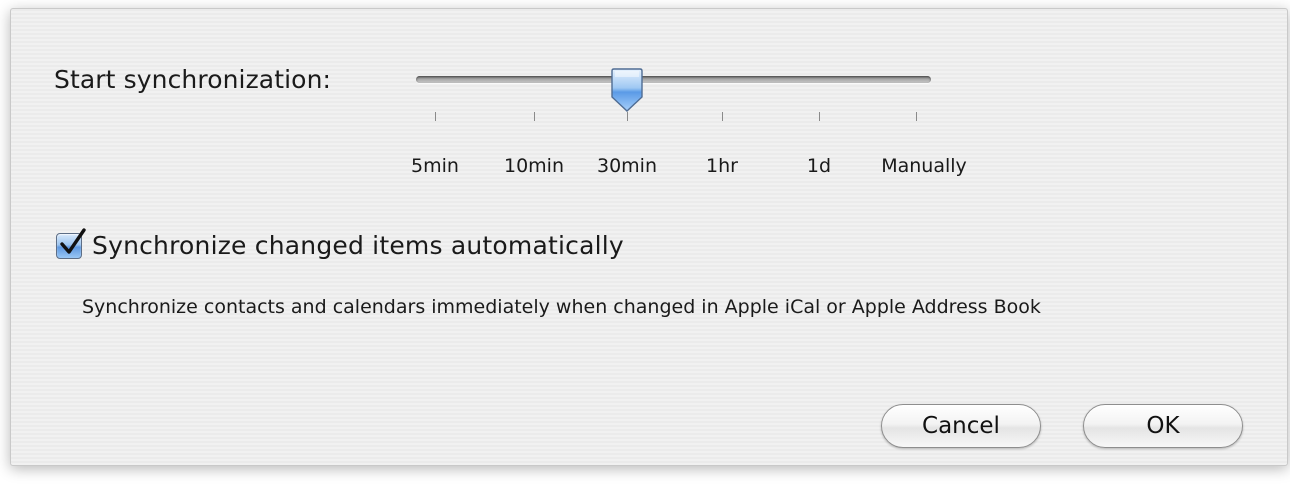 This screenshot has height=491, width=1290. What do you see at coordinates (673, 79) in the screenshot?
I see `slider-track` at bounding box center [673, 79].